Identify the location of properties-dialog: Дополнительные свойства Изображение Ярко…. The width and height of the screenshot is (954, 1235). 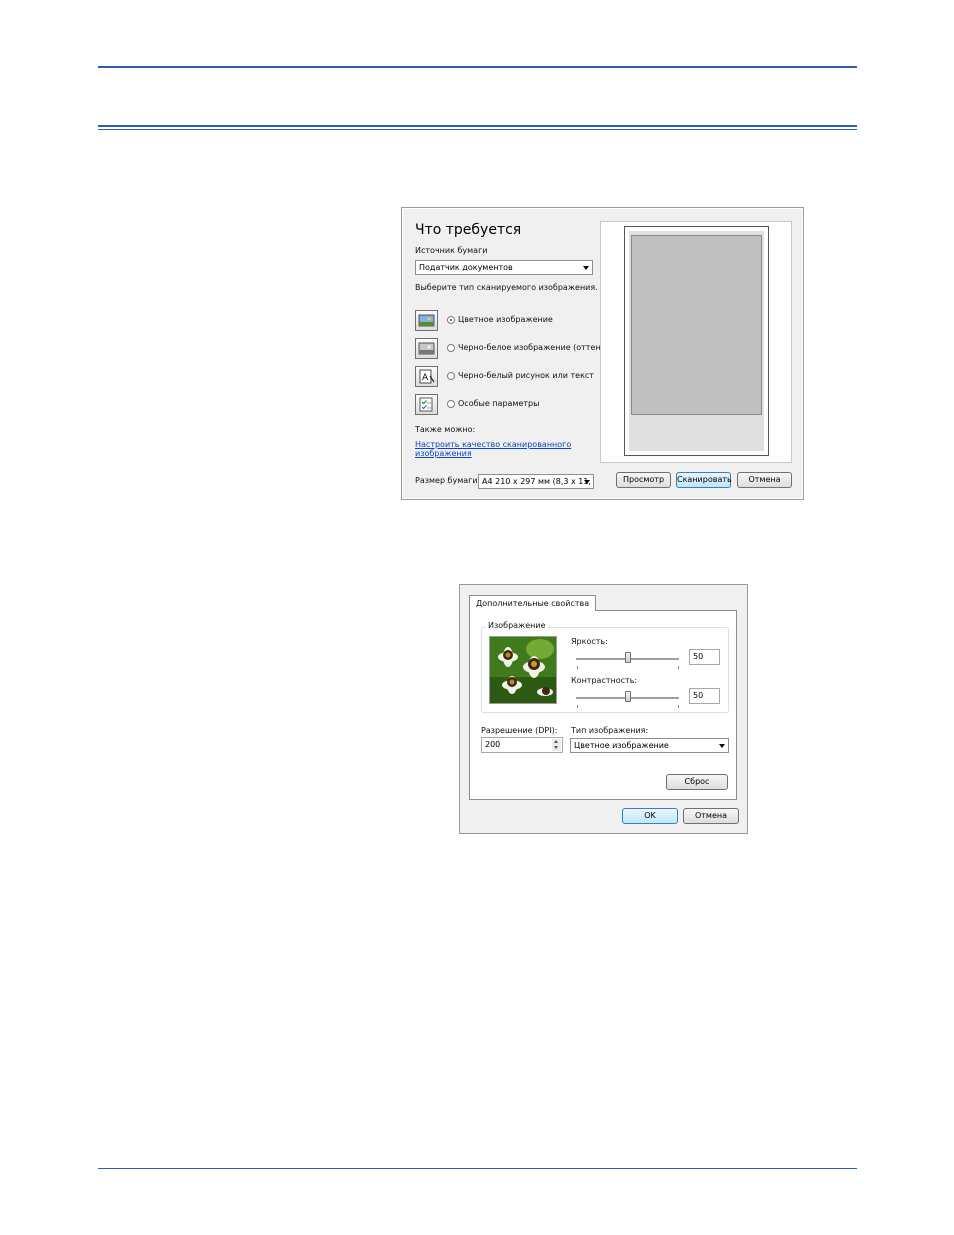
(603, 709).